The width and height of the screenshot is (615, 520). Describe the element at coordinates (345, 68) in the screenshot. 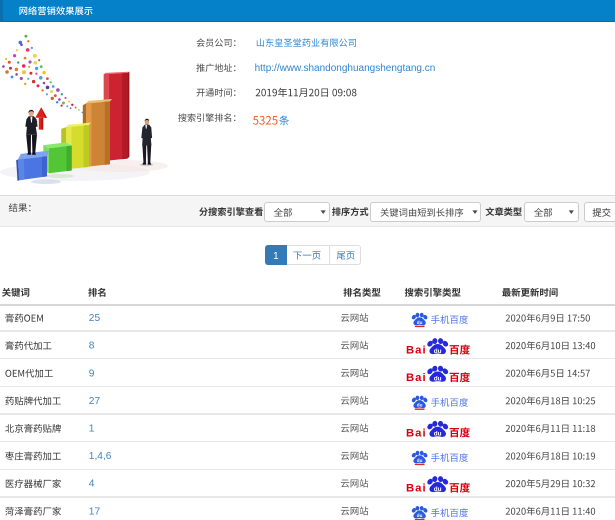

I see `svg-text:http://www.shandonghuangshengt: http://www.shandonghuangshengtang.cn` at that location.